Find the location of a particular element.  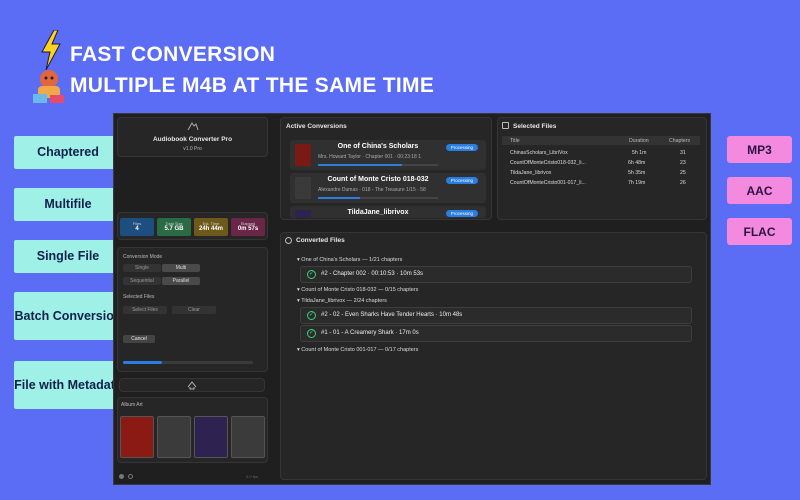

list-item: ✓ #2 - Chapter 002 · 00:10:53 · 10m 53s is located at coordinates (496, 274).